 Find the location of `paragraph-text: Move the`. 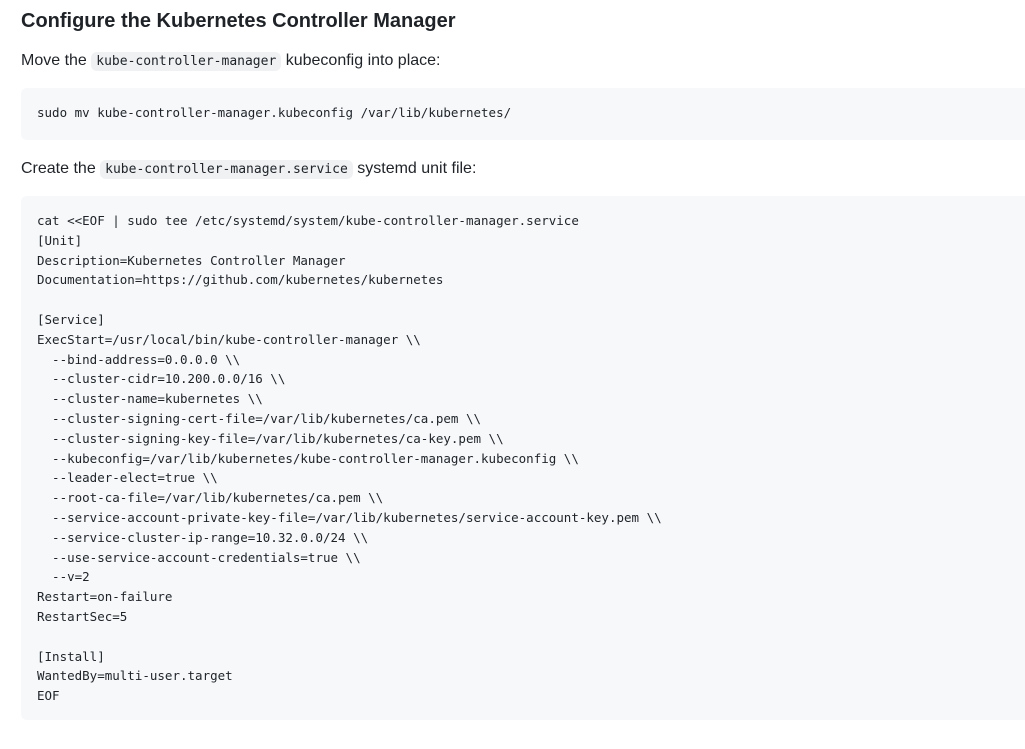

paragraph-text: Move the is located at coordinates (56, 60).